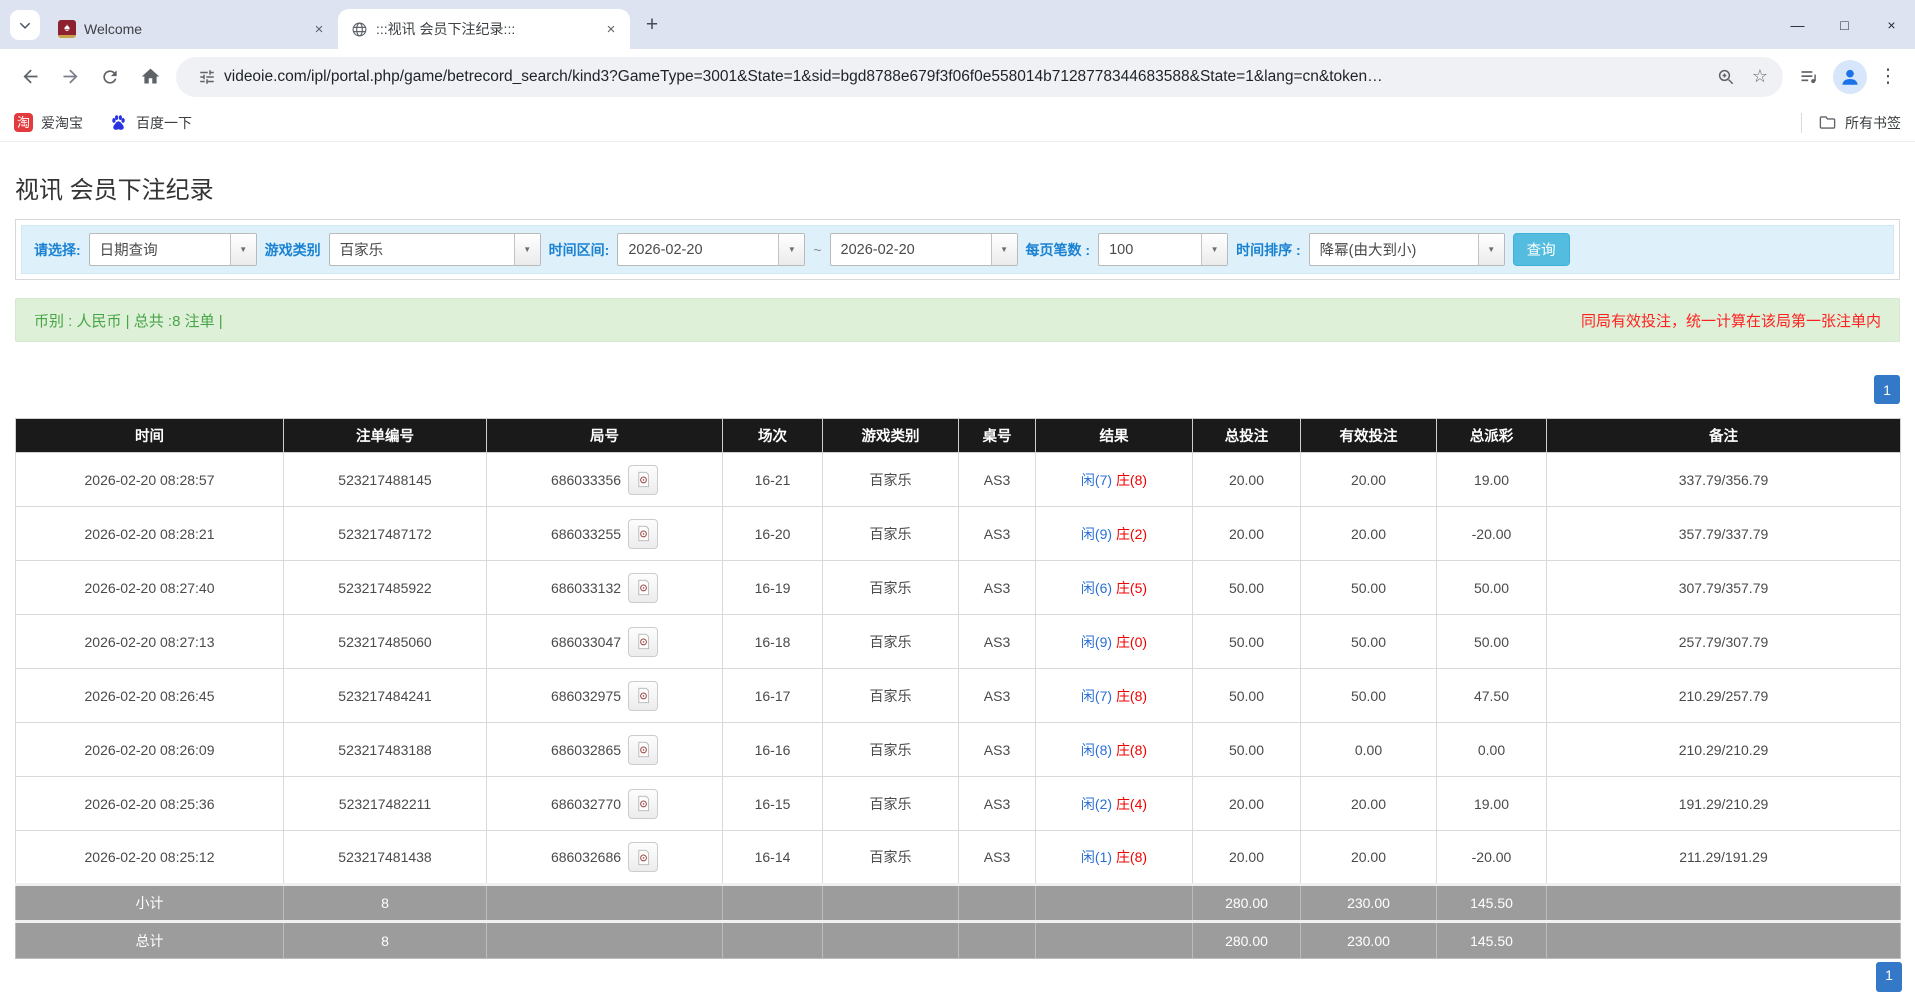  Describe the element at coordinates (385, 695) in the screenshot. I see `cell-bet-id: 523217484241` at that location.